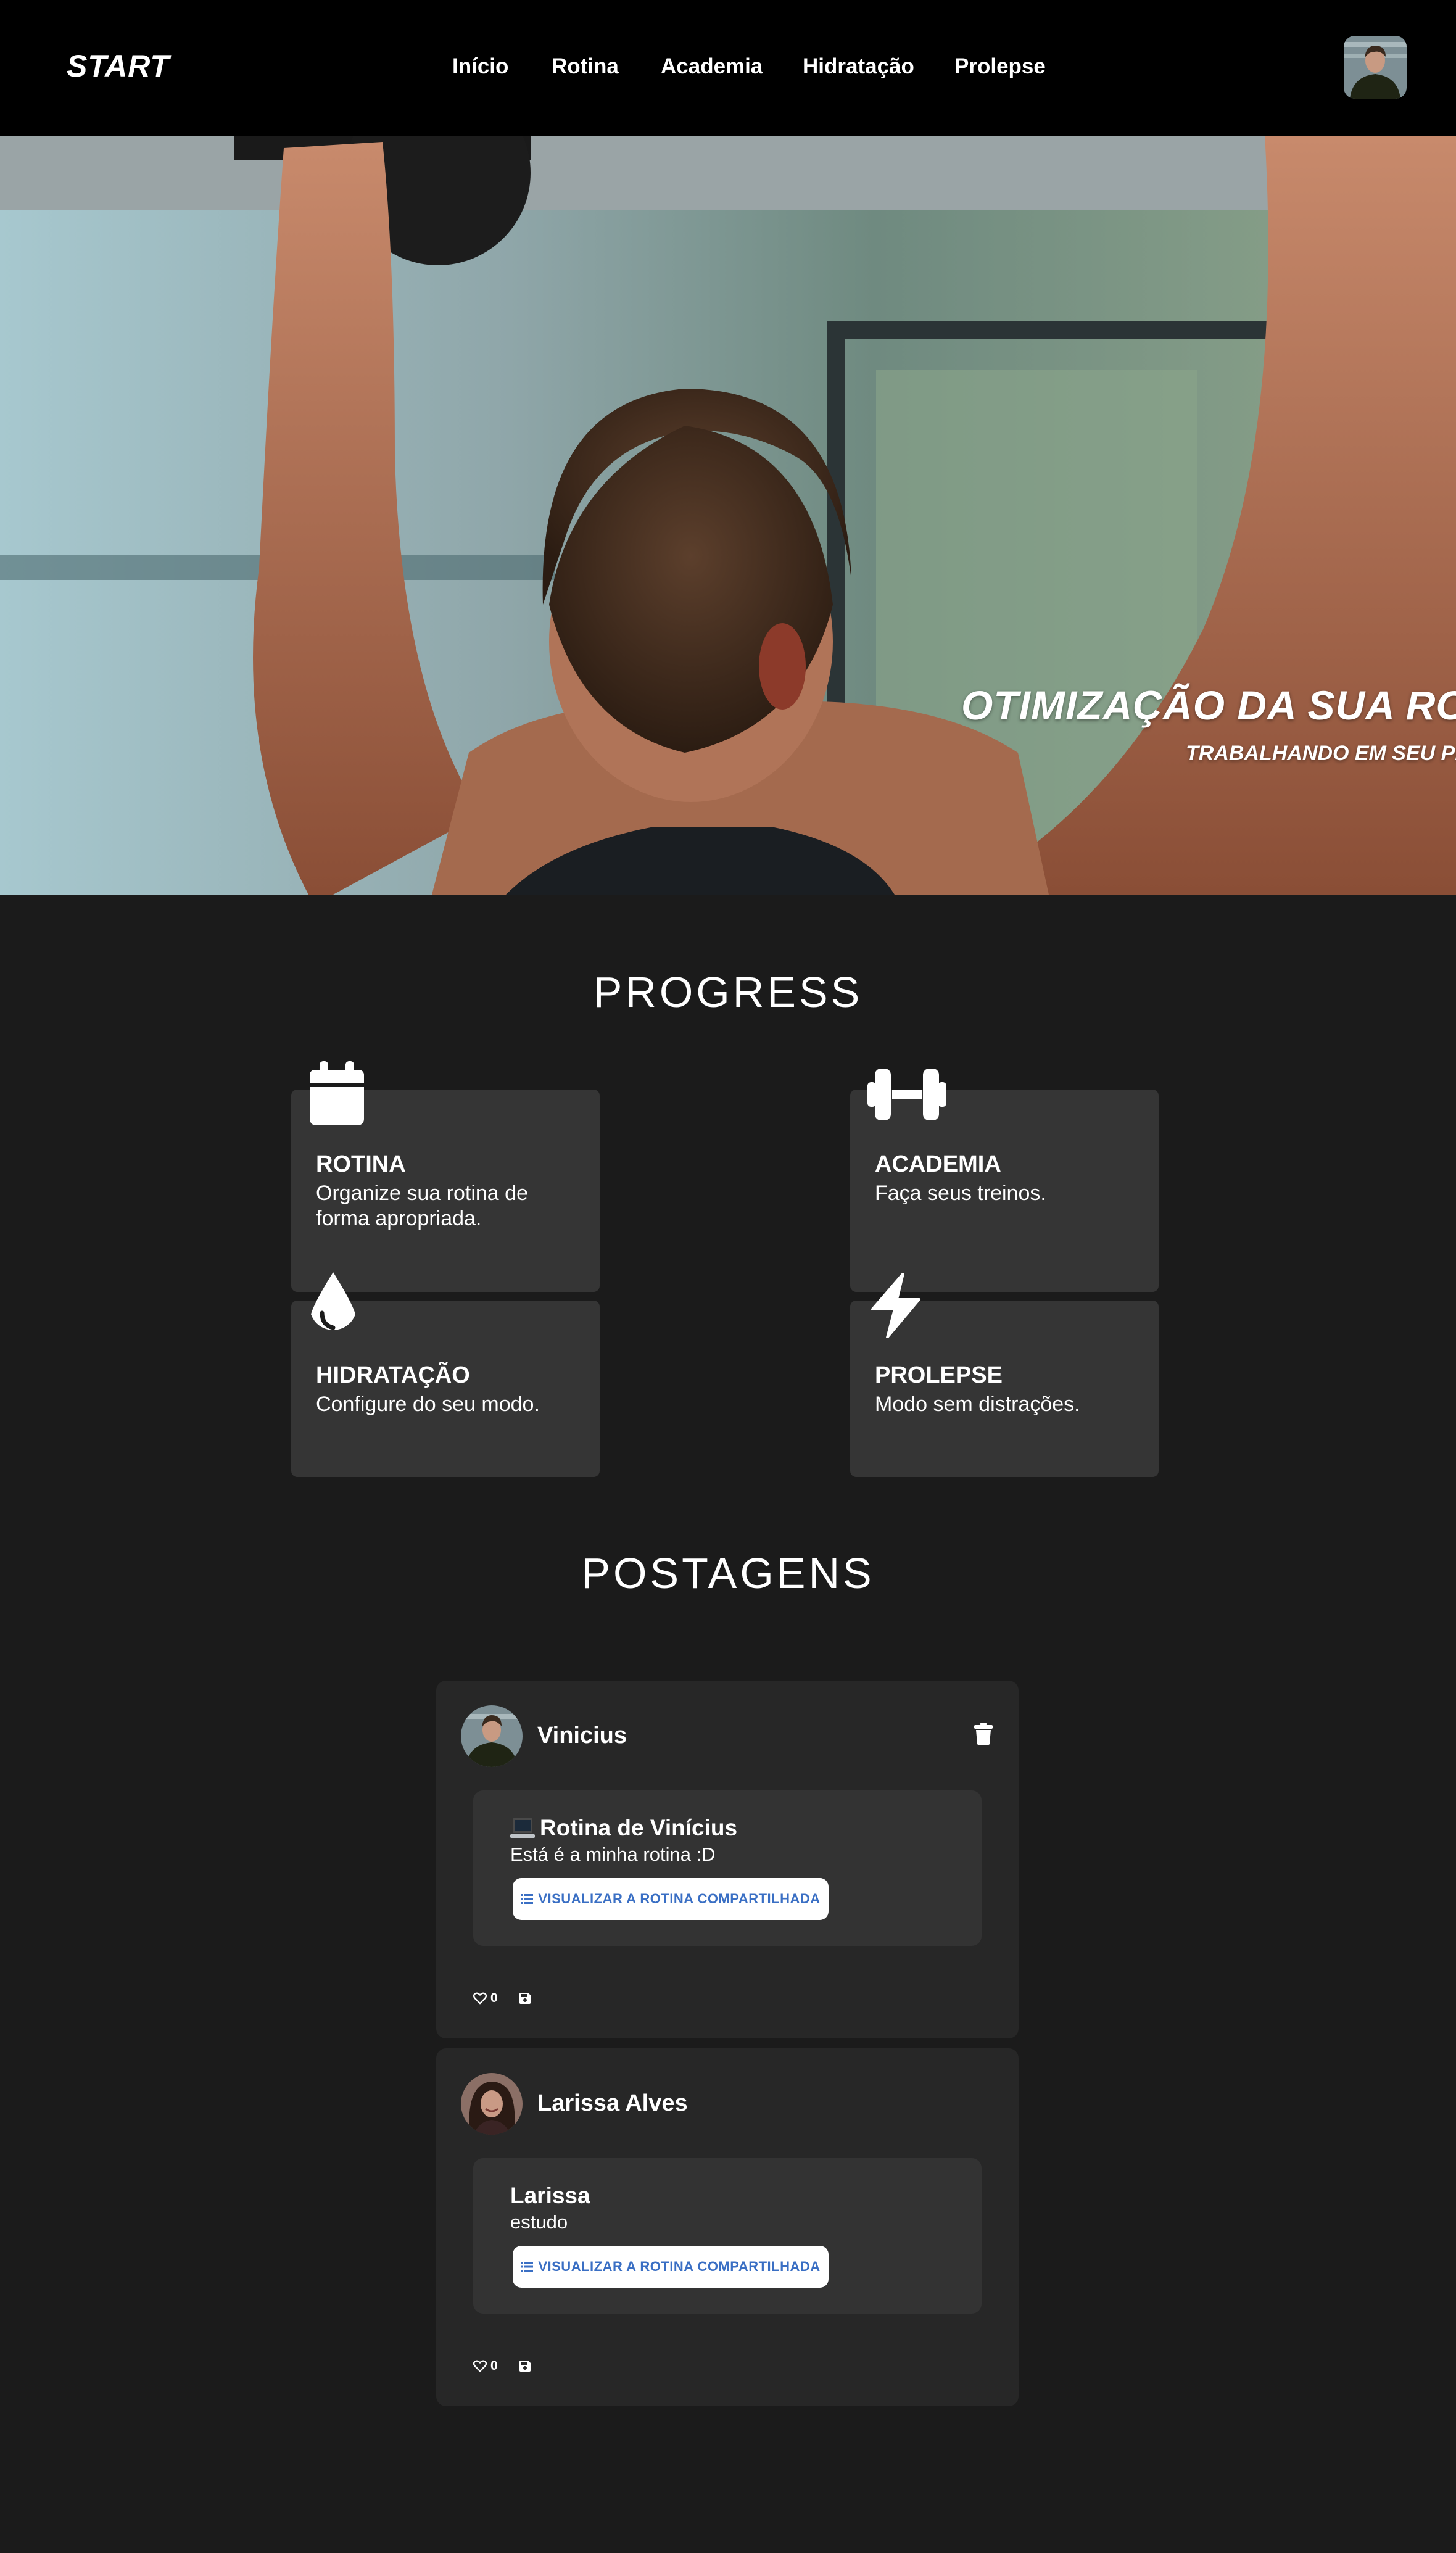 The width and height of the screenshot is (1456, 2553). Describe the element at coordinates (728, 1573) in the screenshot. I see `posts-heading: POSTAGENS` at that location.